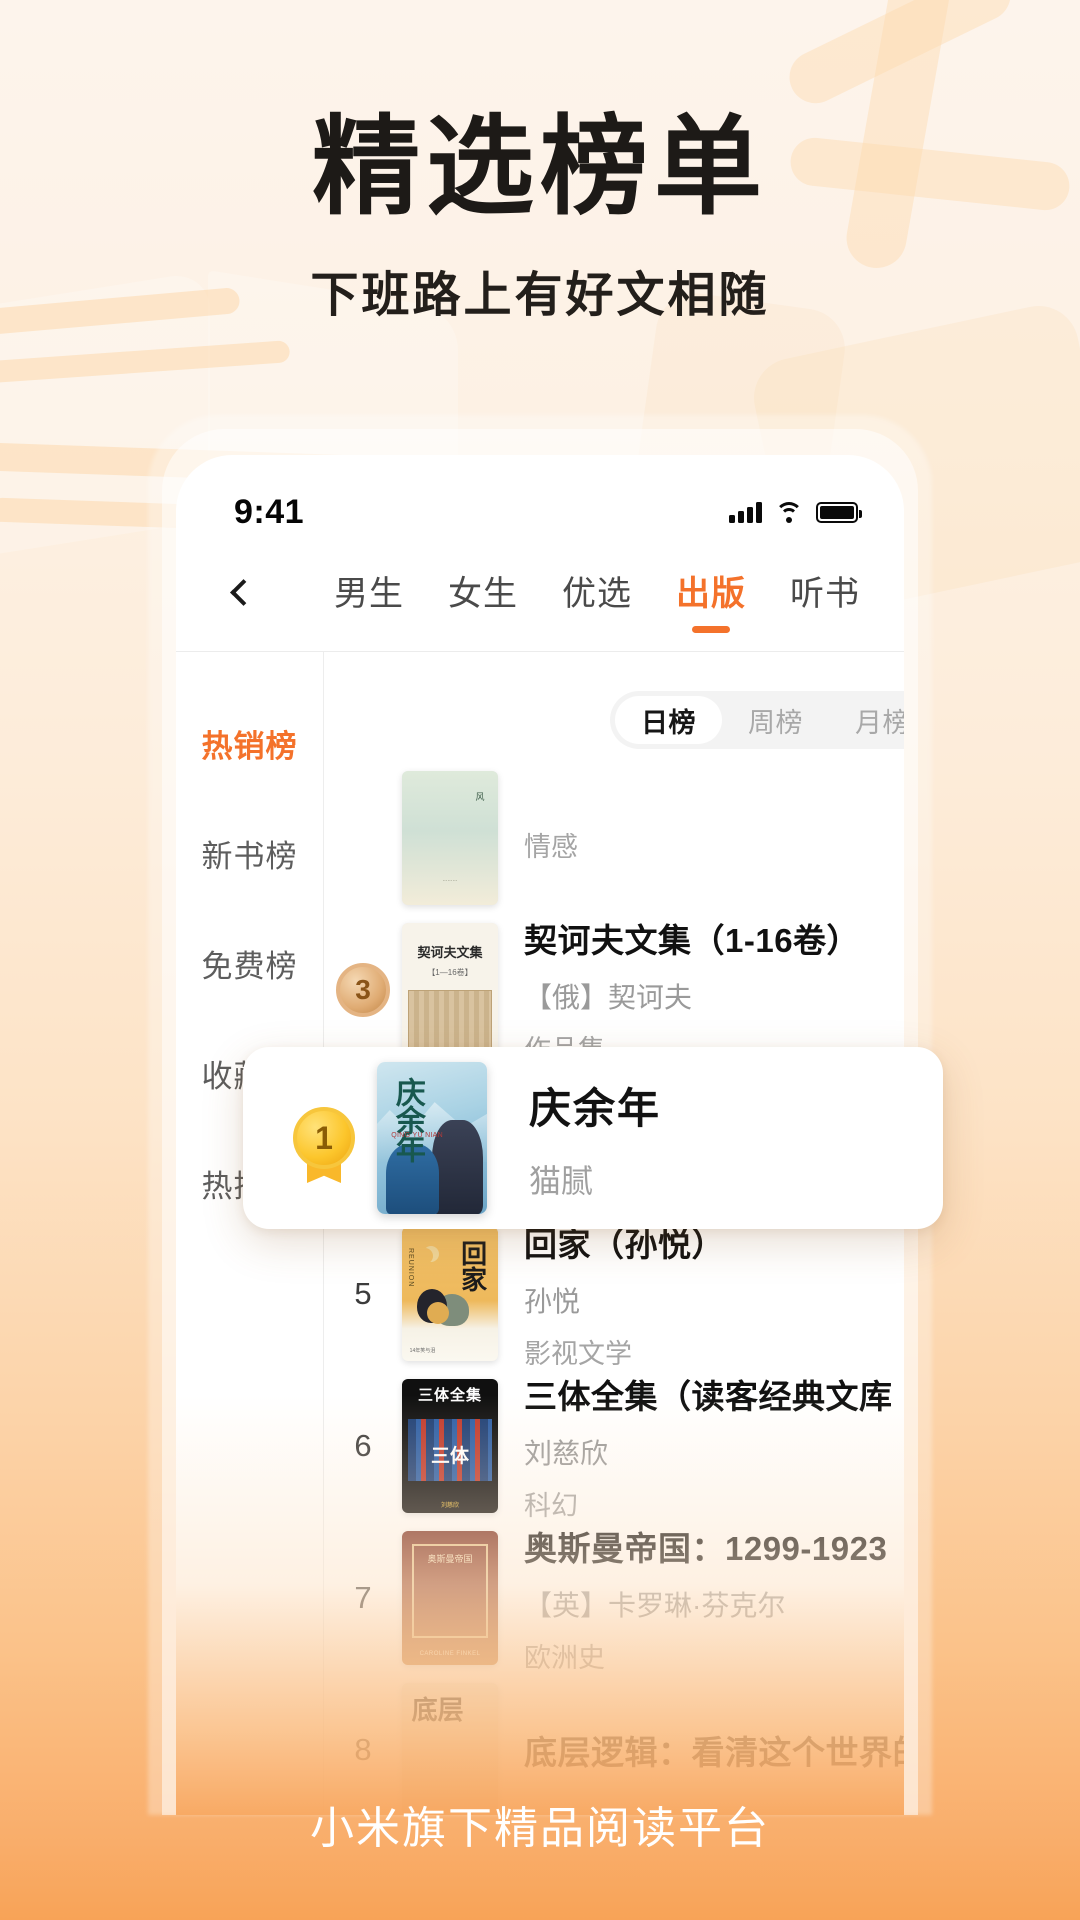 The image size is (1080, 1920). I want to click on cover-title-text: 奥斯曼帝国, so click(450, 1559).